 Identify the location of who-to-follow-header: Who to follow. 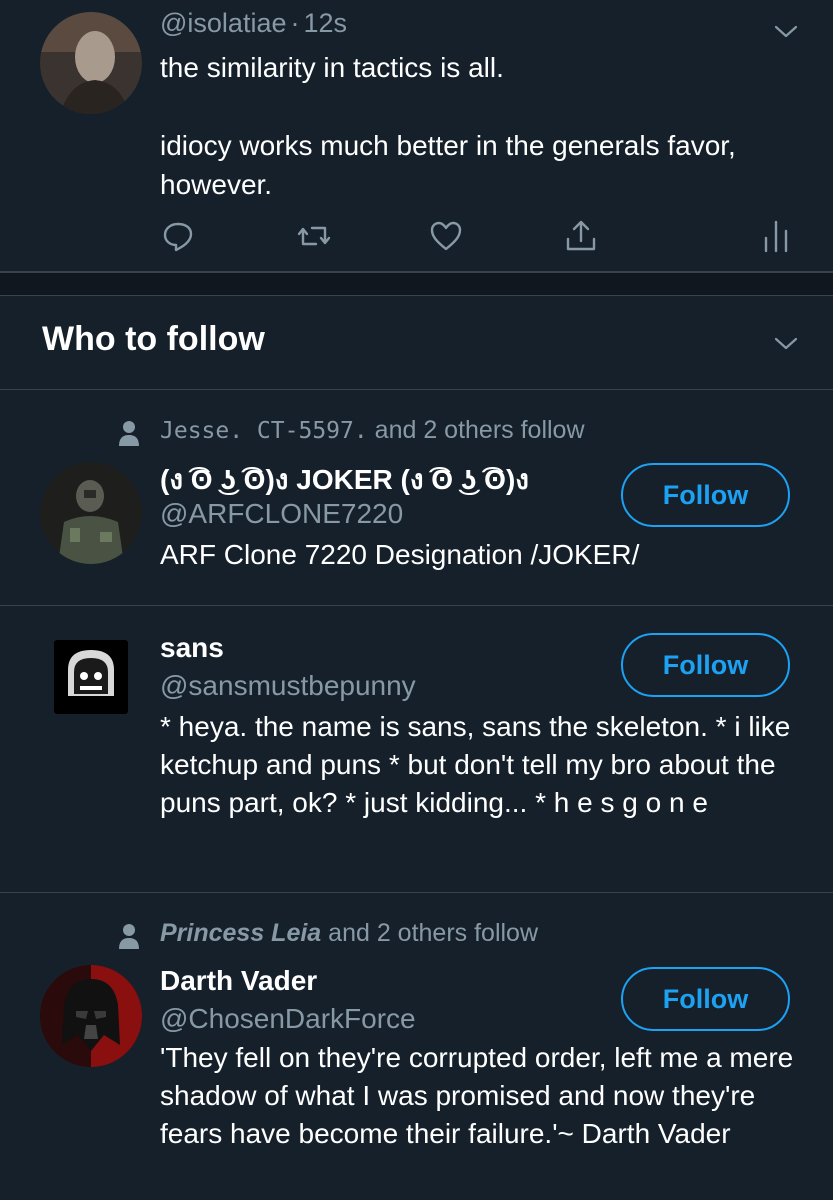
(416, 343).